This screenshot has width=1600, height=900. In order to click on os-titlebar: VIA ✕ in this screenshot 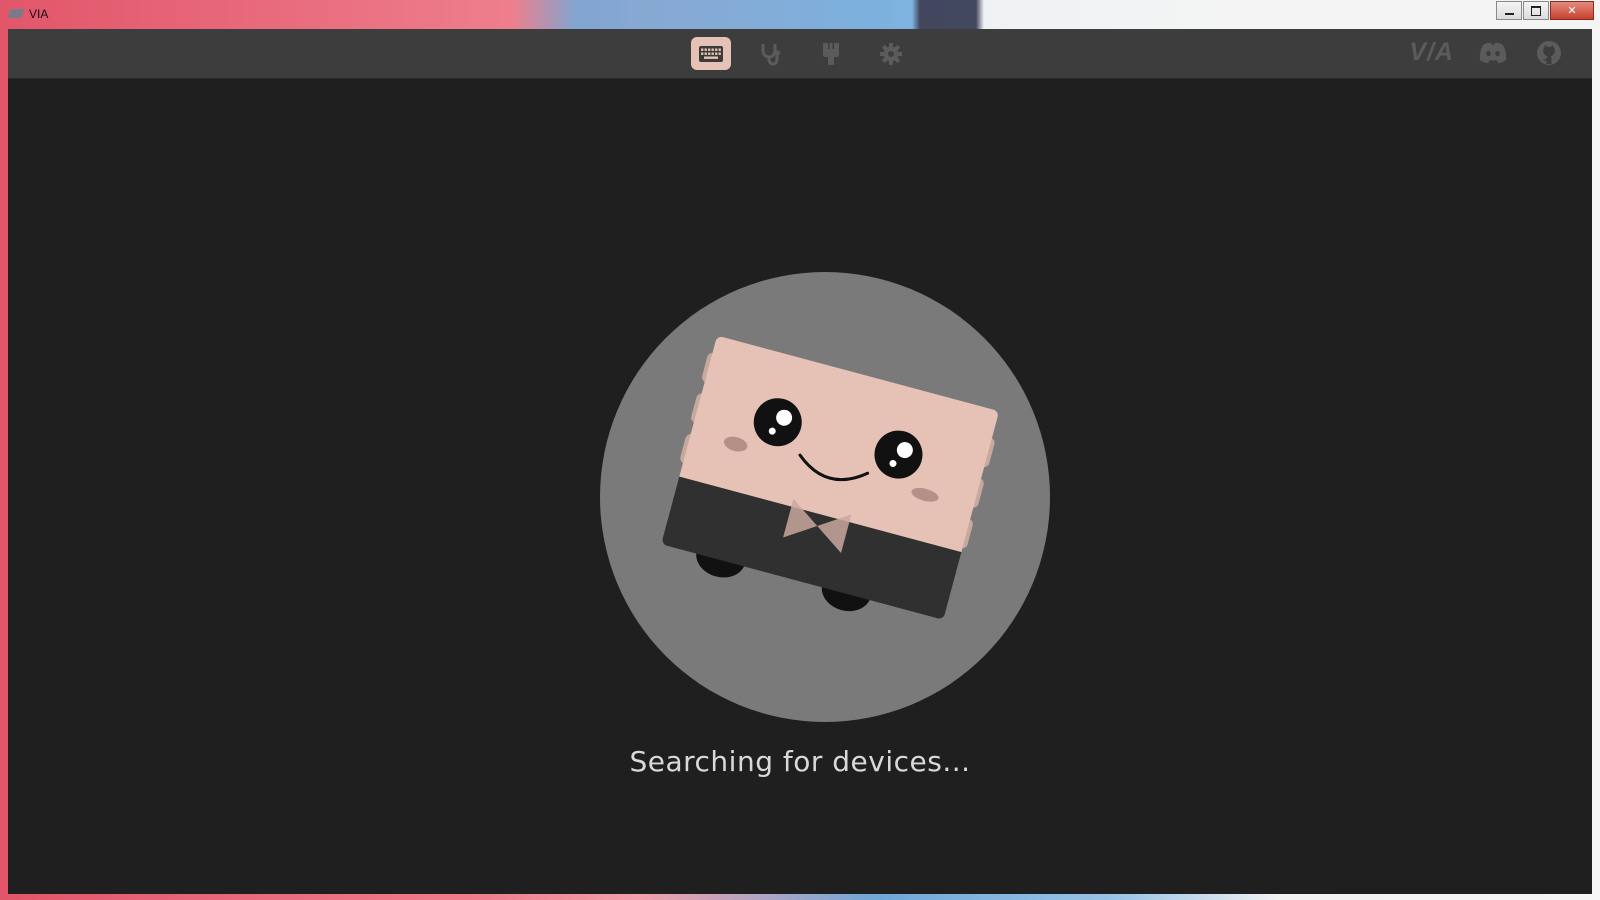, I will do `click(800, 14)`.